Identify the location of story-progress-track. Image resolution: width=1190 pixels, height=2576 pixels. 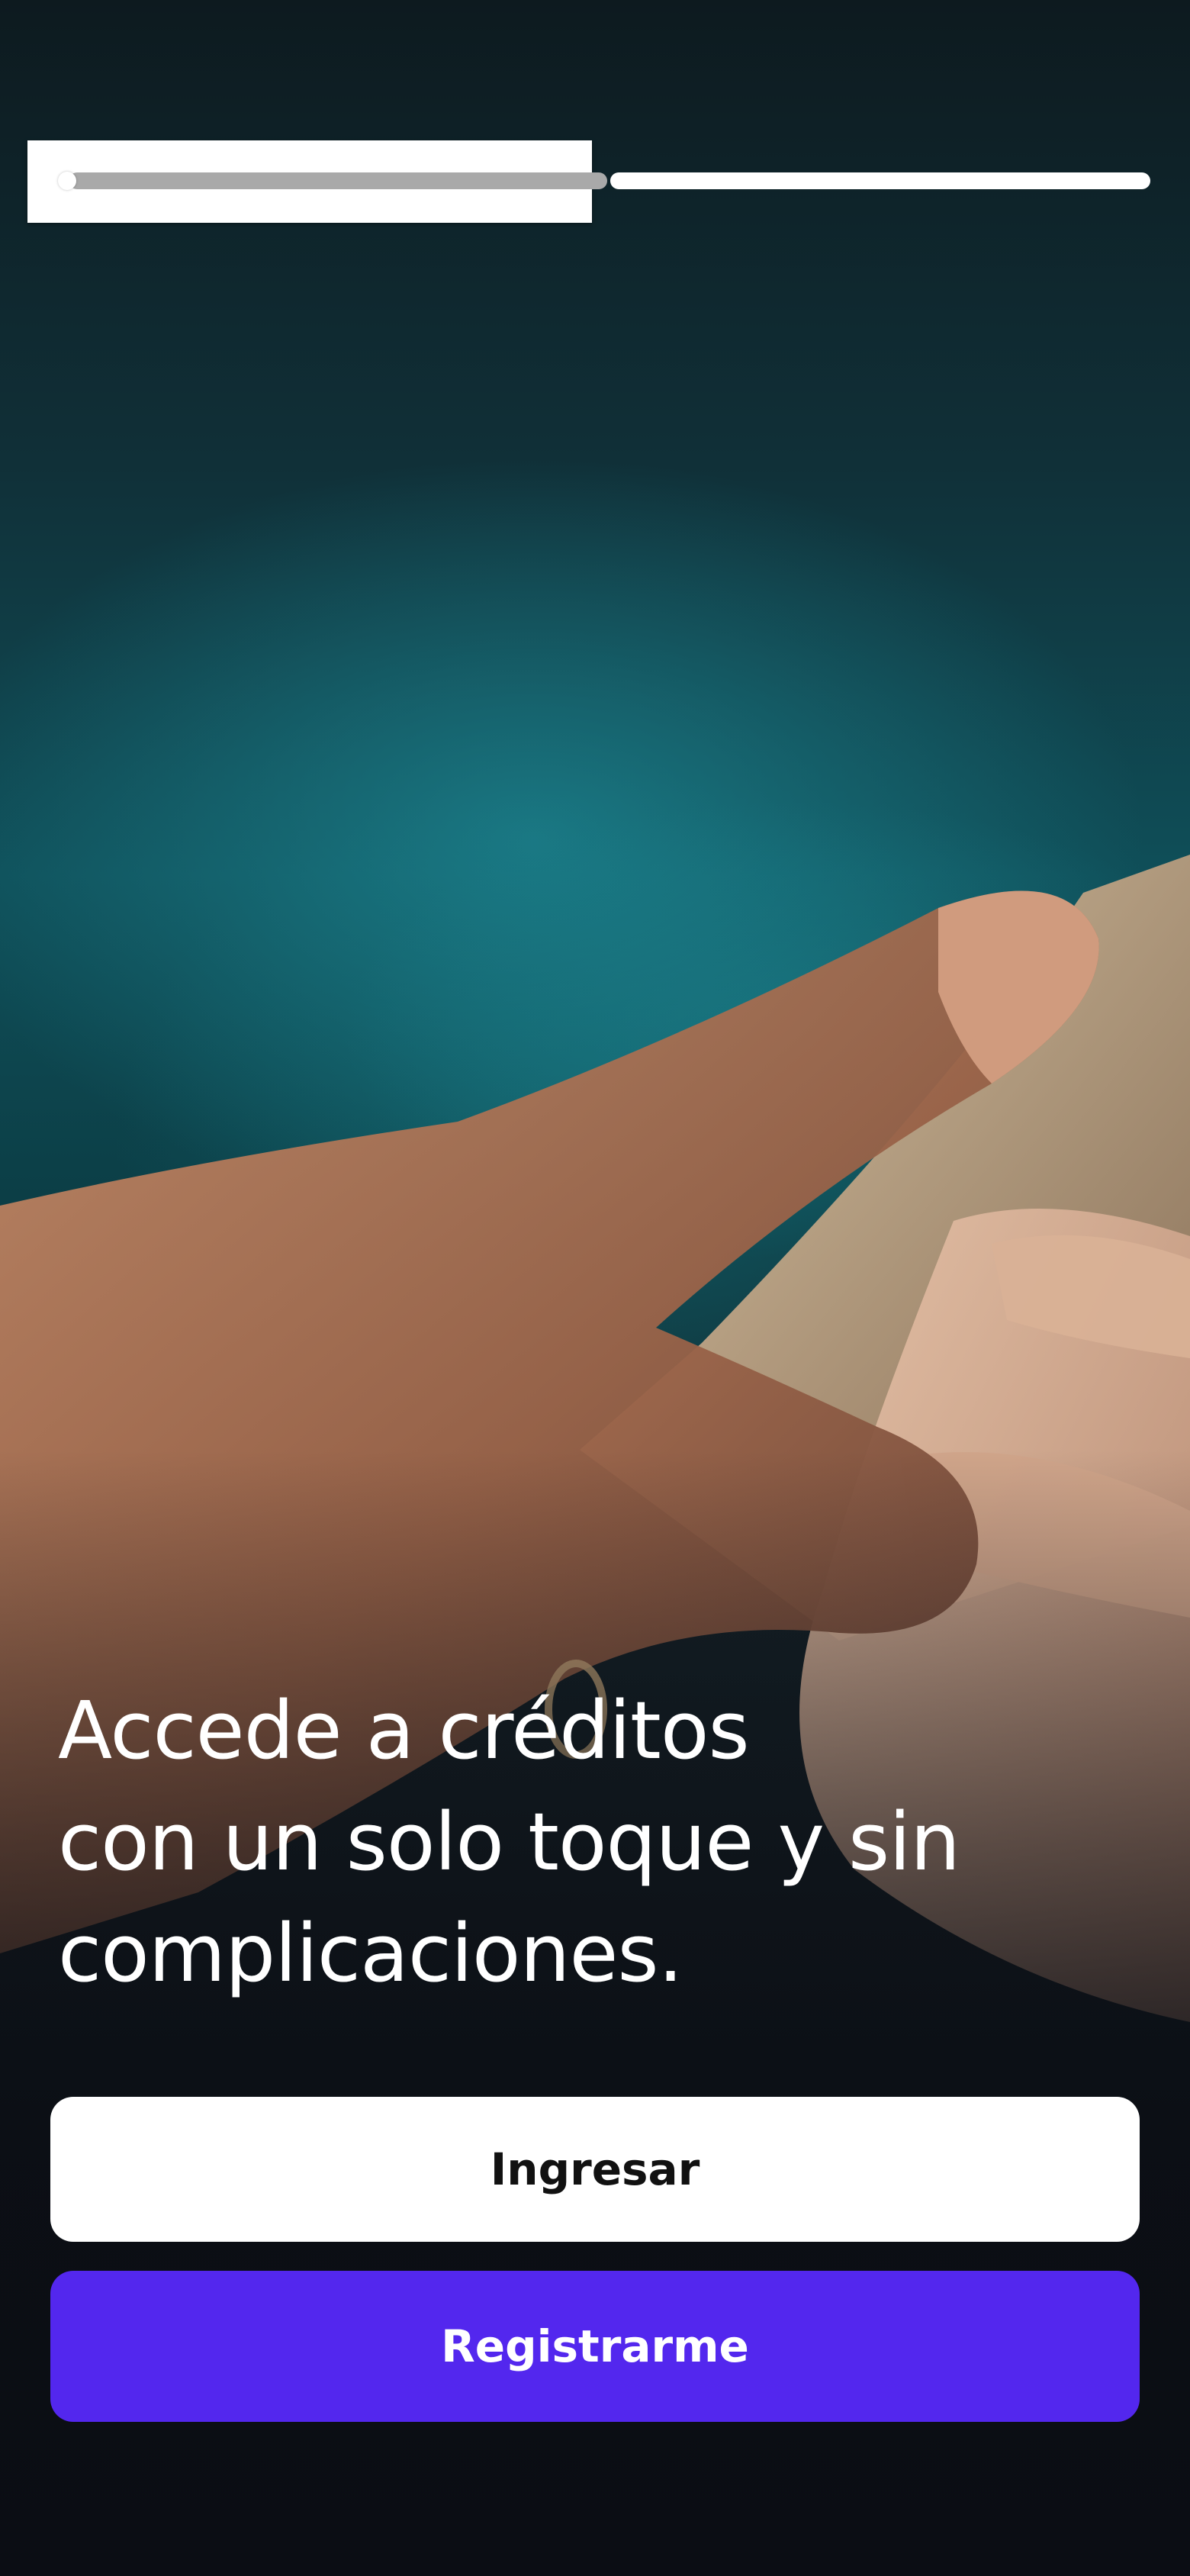
(338, 180).